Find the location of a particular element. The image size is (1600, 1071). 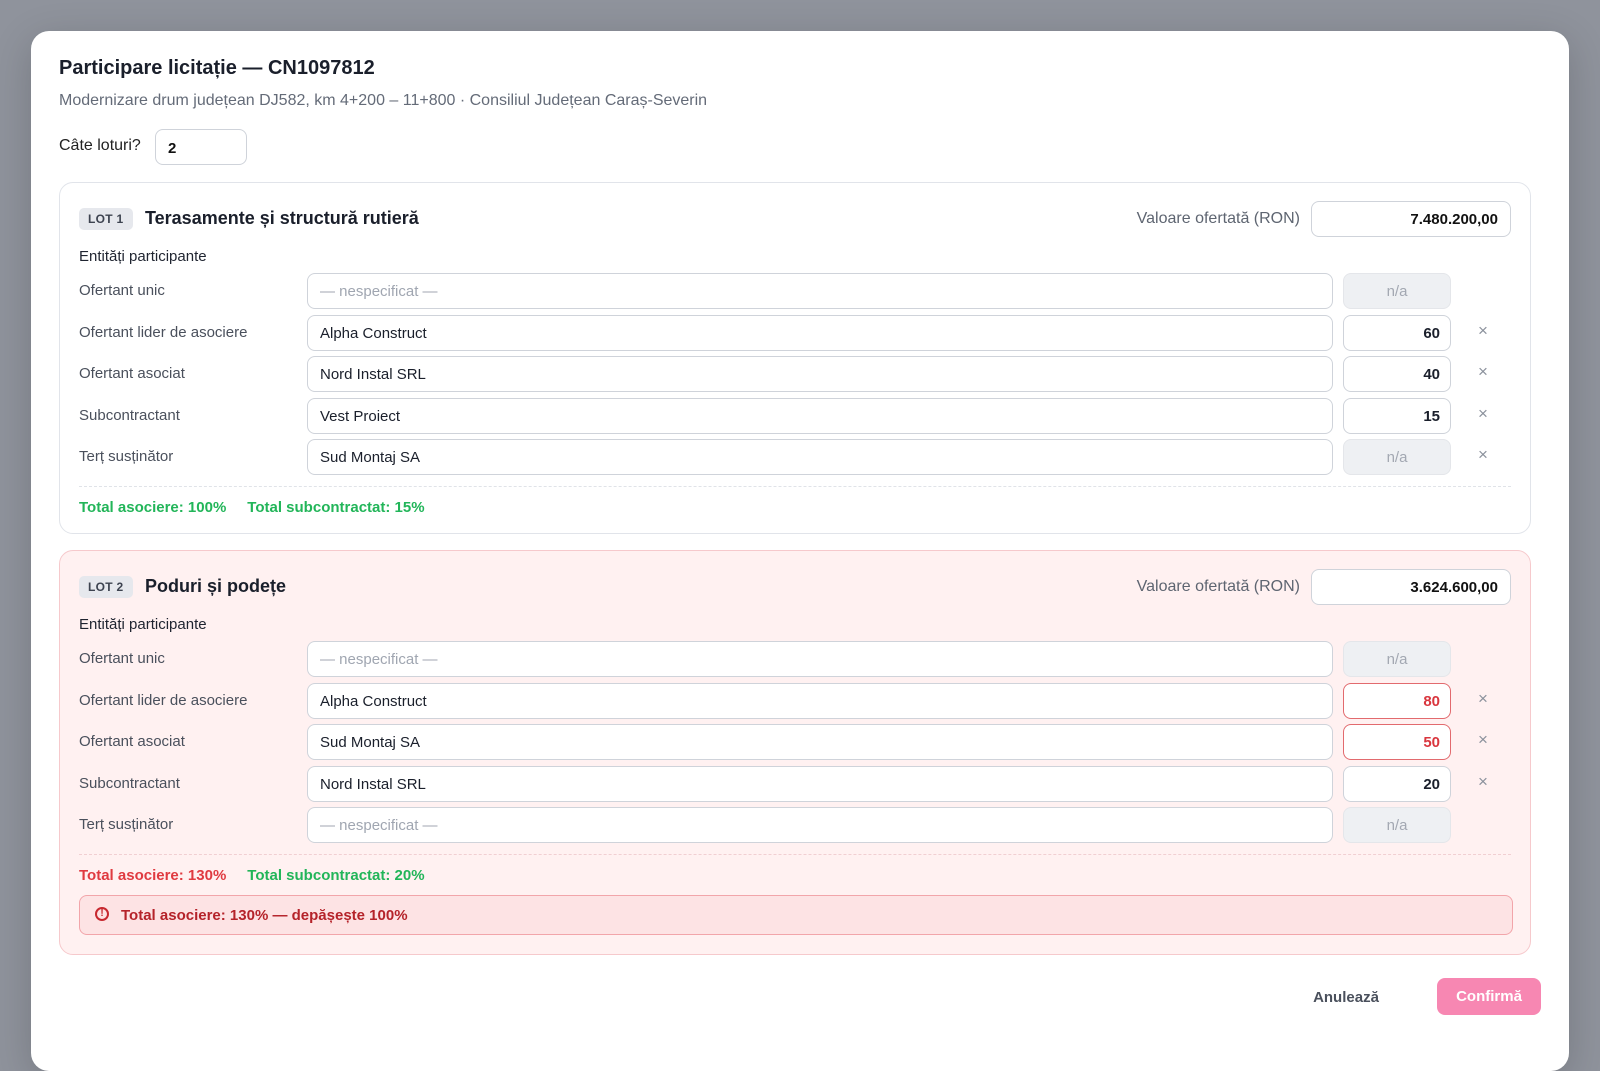

percent-input: 60 is located at coordinates (1397, 333).